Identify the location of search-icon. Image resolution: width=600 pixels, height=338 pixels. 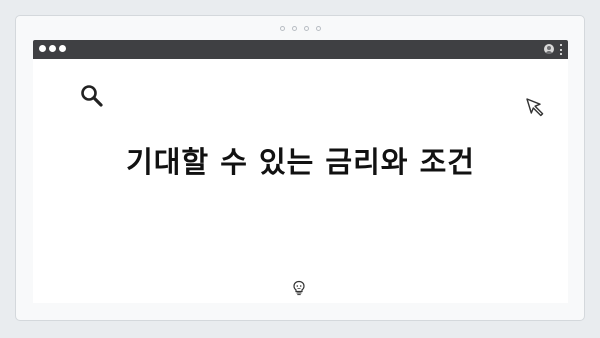
(93, 97).